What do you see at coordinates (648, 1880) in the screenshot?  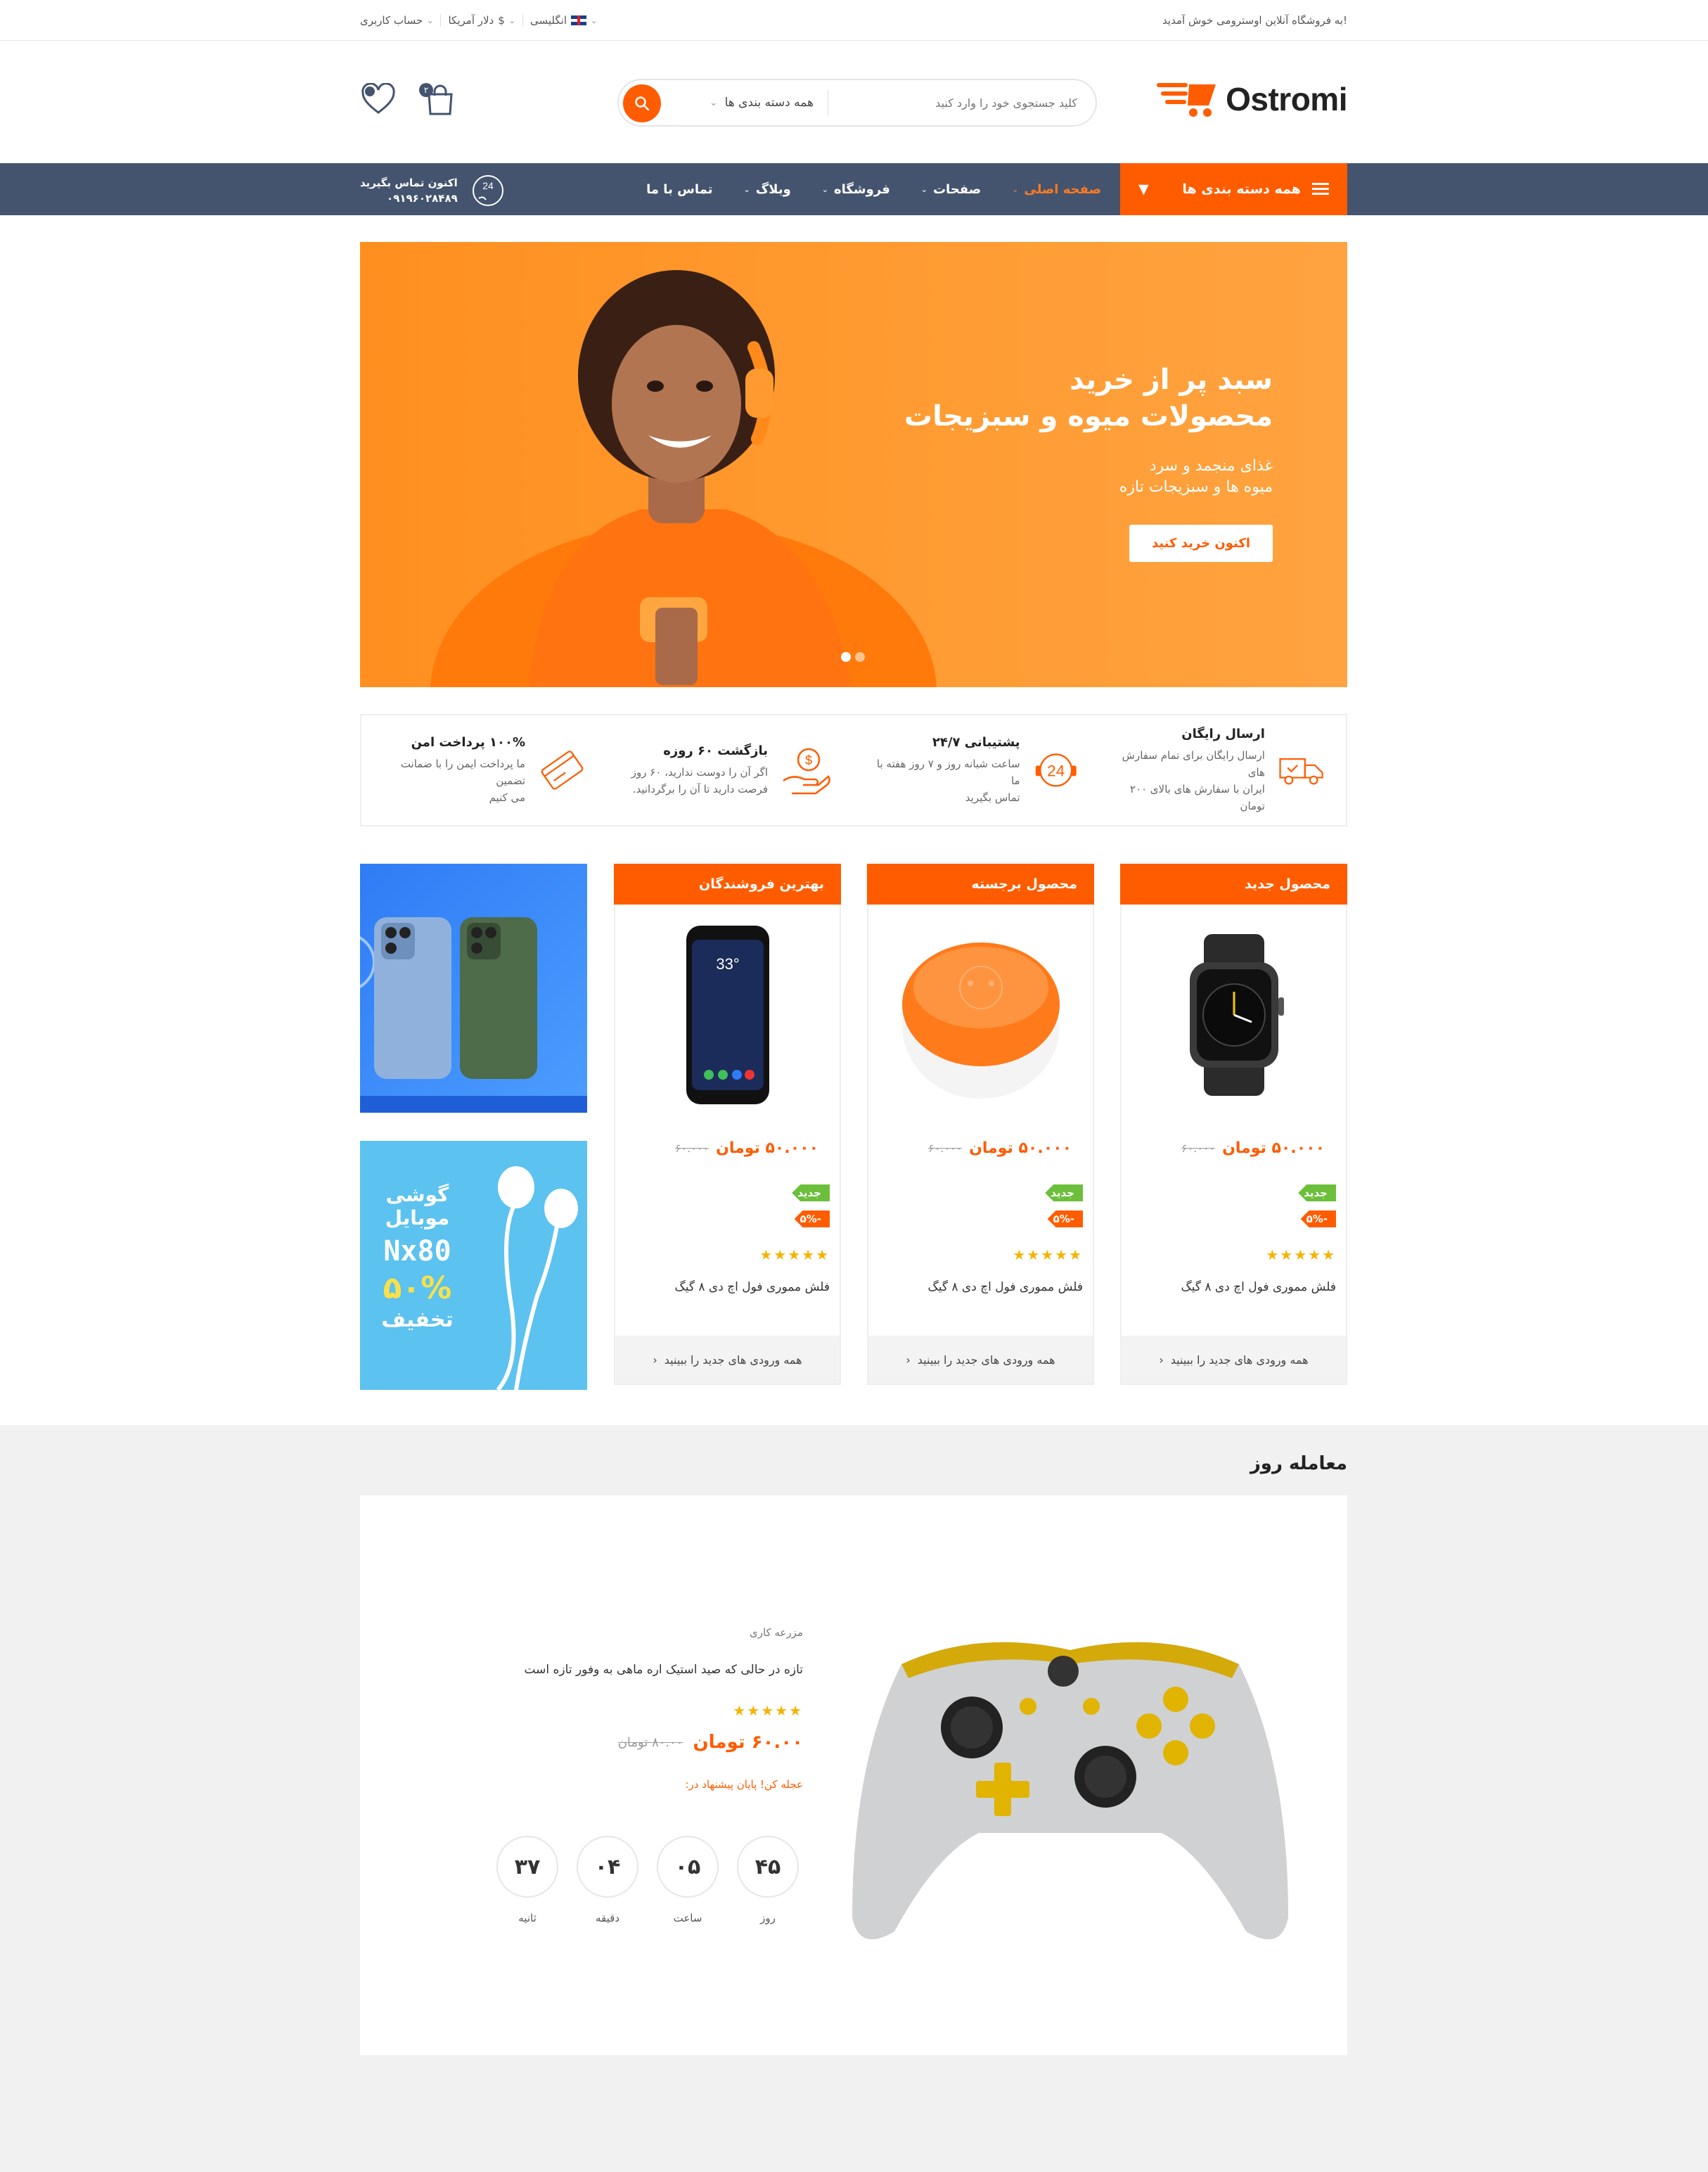 I see `countdown-timer: ۴۵ روز ۰۵ ساعت ۰۴ دقیقه ۳۷ ثانیه` at bounding box center [648, 1880].